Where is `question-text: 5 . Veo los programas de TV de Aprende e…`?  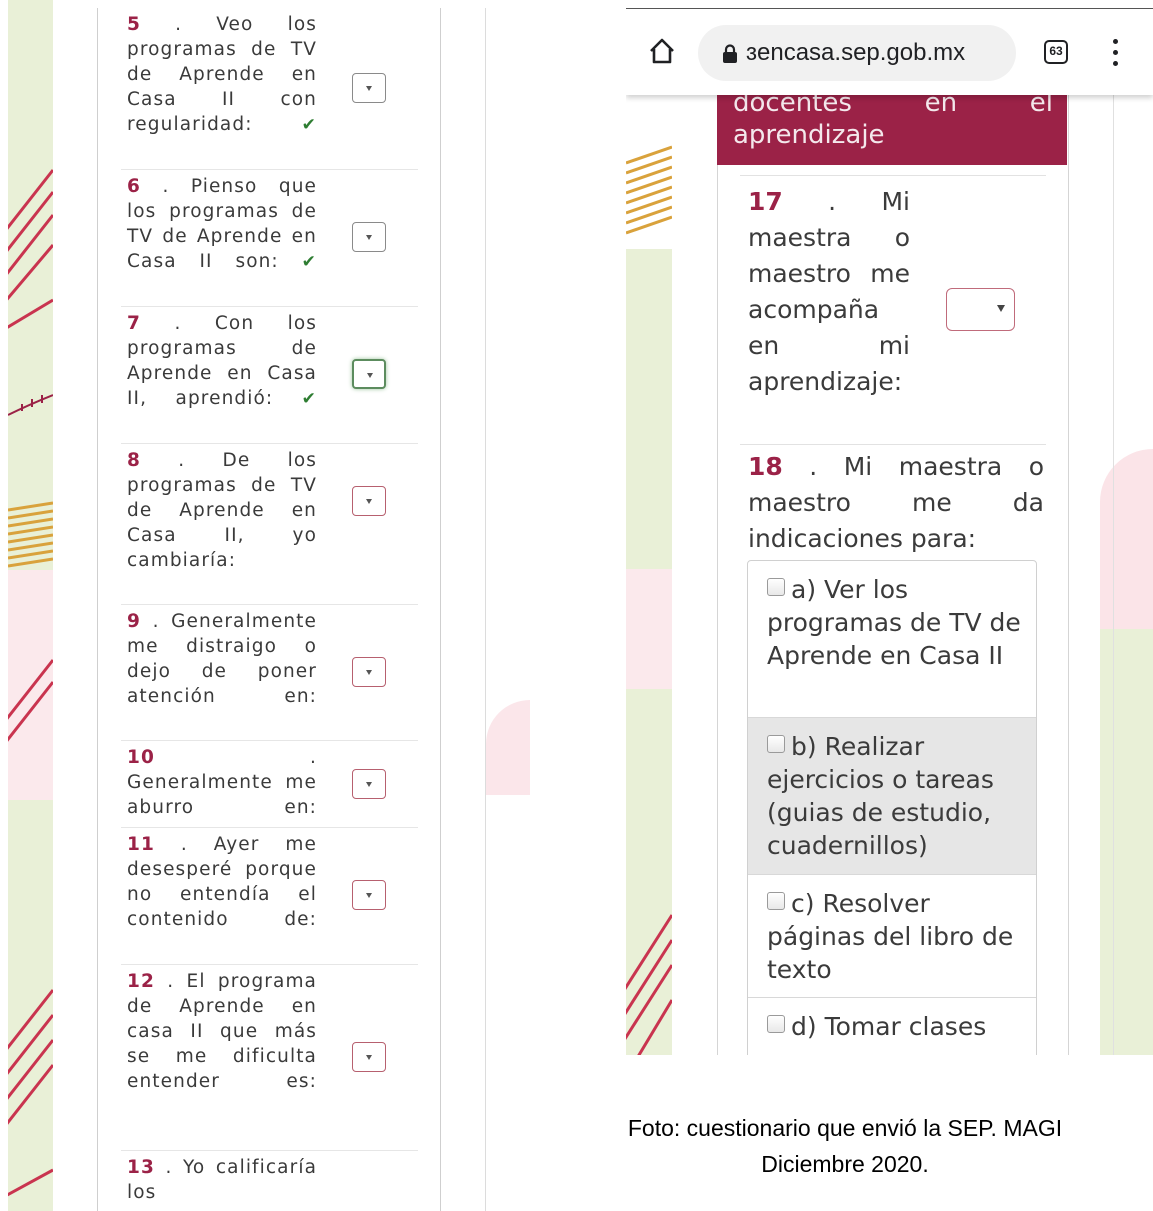 question-text: 5 . Veo los programas de TV de Aprende e… is located at coordinates (222, 75).